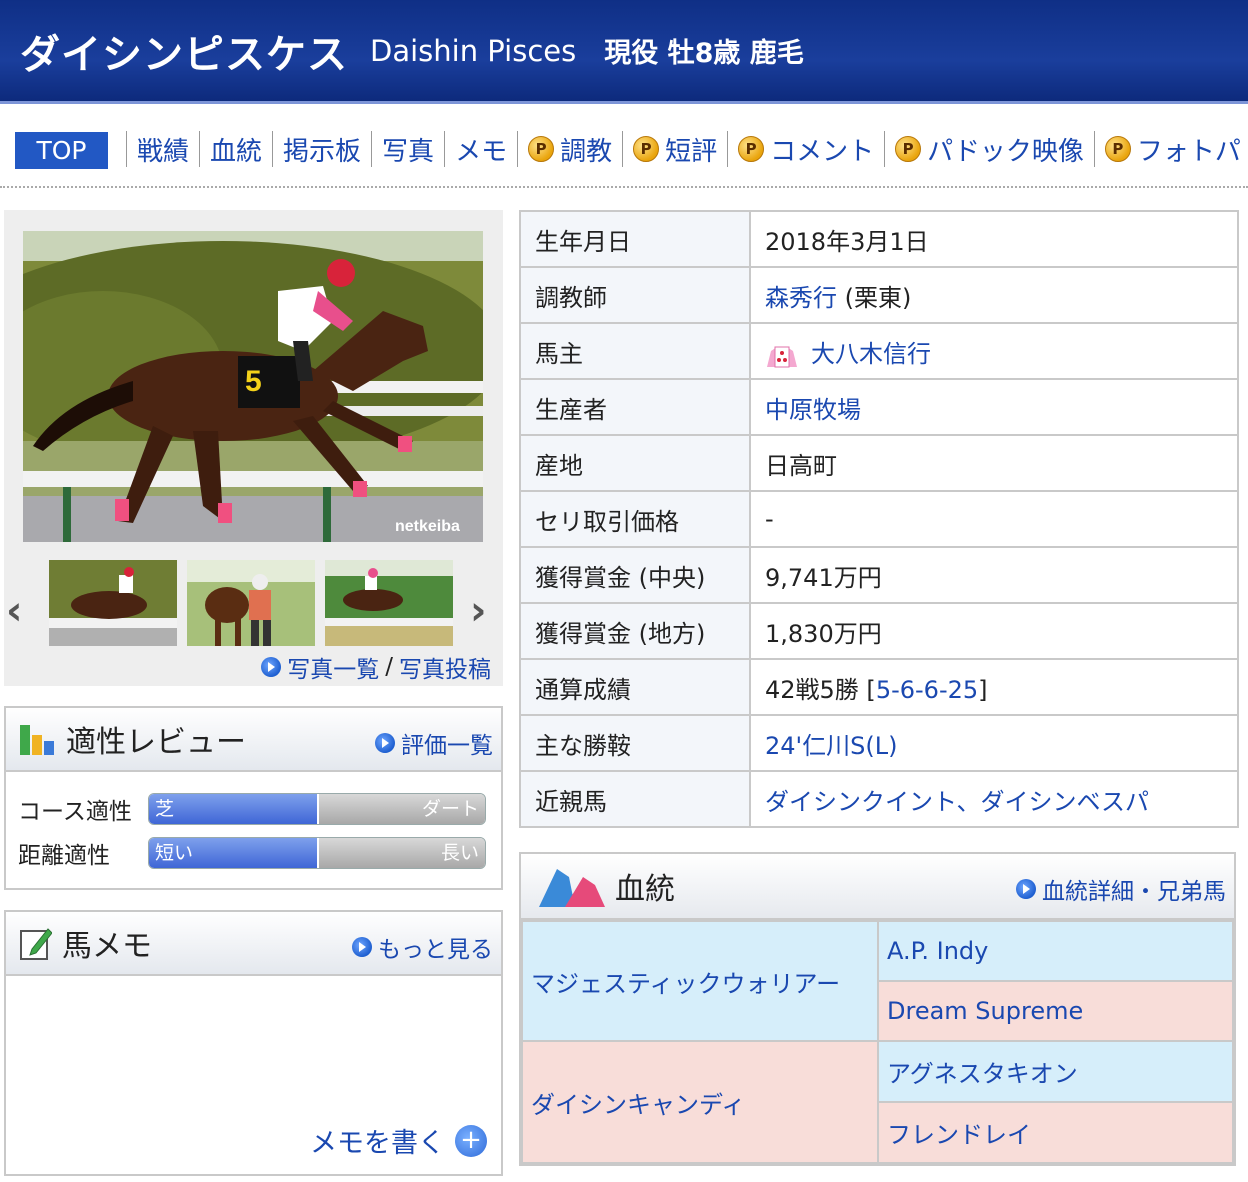  Describe the element at coordinates (806, 149) in the screenshot. I see `tab-comment: P コメント` at that location.